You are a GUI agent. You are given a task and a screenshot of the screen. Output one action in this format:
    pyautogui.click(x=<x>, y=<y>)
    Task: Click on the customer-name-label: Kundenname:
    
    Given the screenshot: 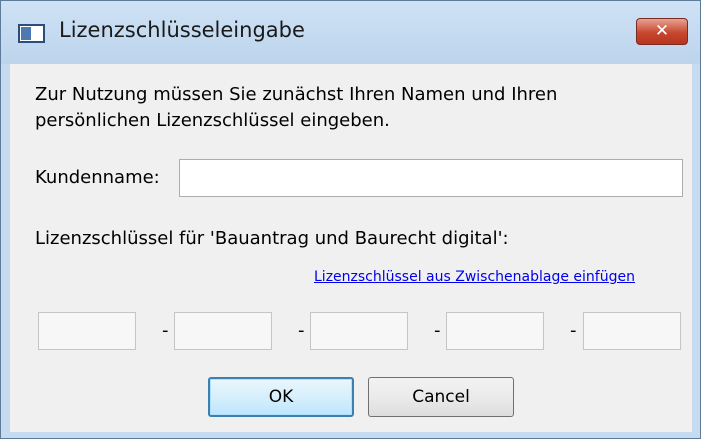 What is the action you would take?
    pyautogui.click(x=97, y=177)
    